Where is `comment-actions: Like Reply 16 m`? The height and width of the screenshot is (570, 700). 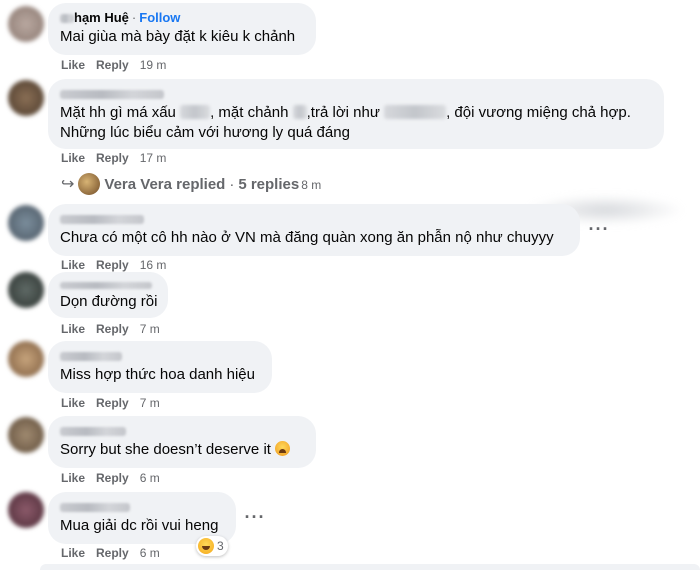
comment-actions: Like Reply 16 m is located at coordinates (113, 265).